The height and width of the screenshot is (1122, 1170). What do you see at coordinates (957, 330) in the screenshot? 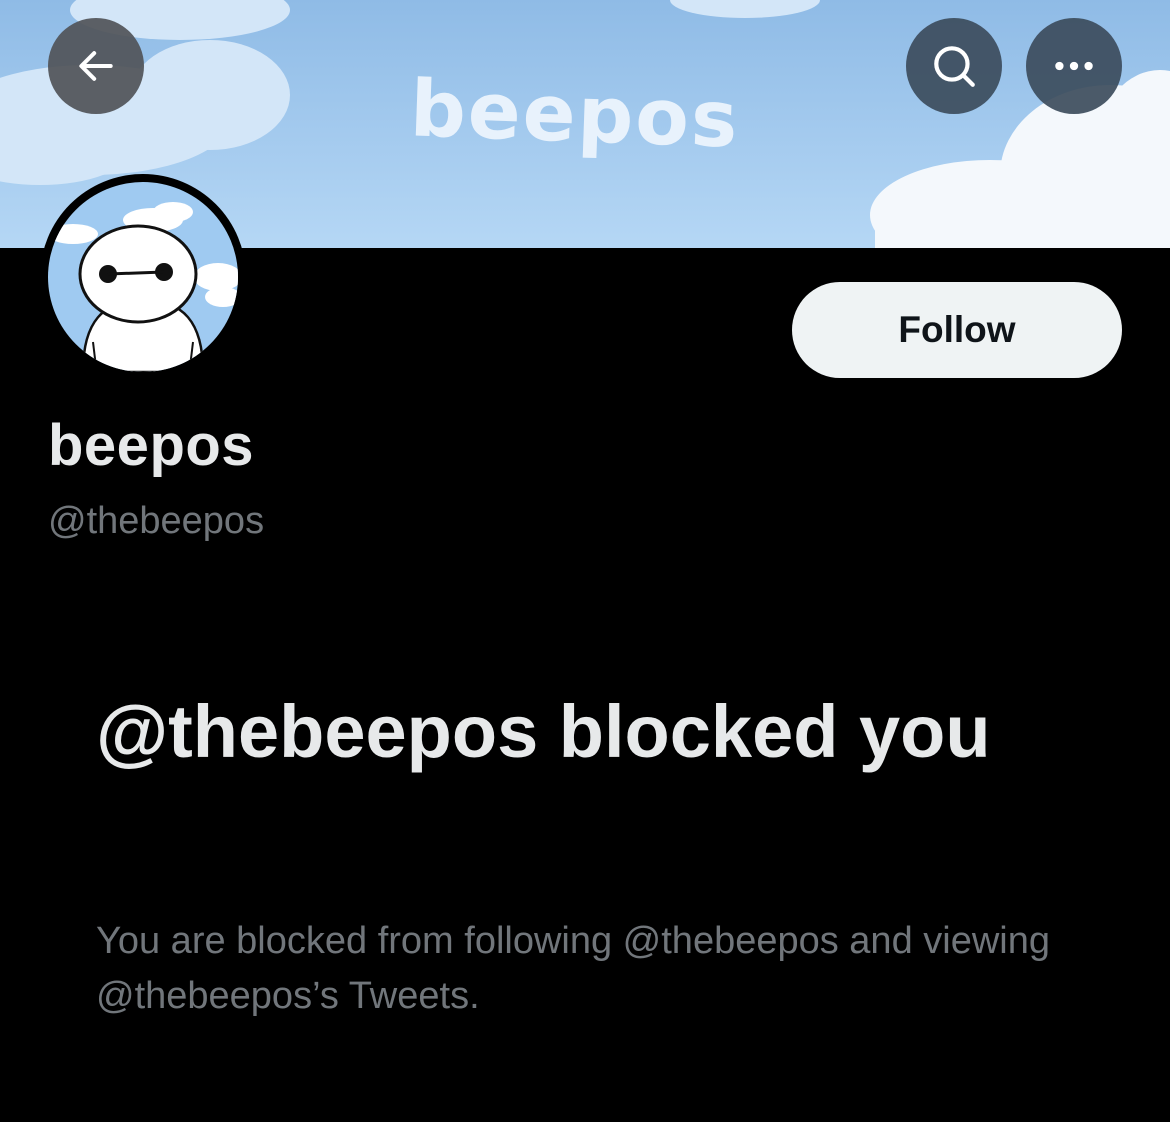
I see `follow-button: Follow` at bounding box center [957, 330].